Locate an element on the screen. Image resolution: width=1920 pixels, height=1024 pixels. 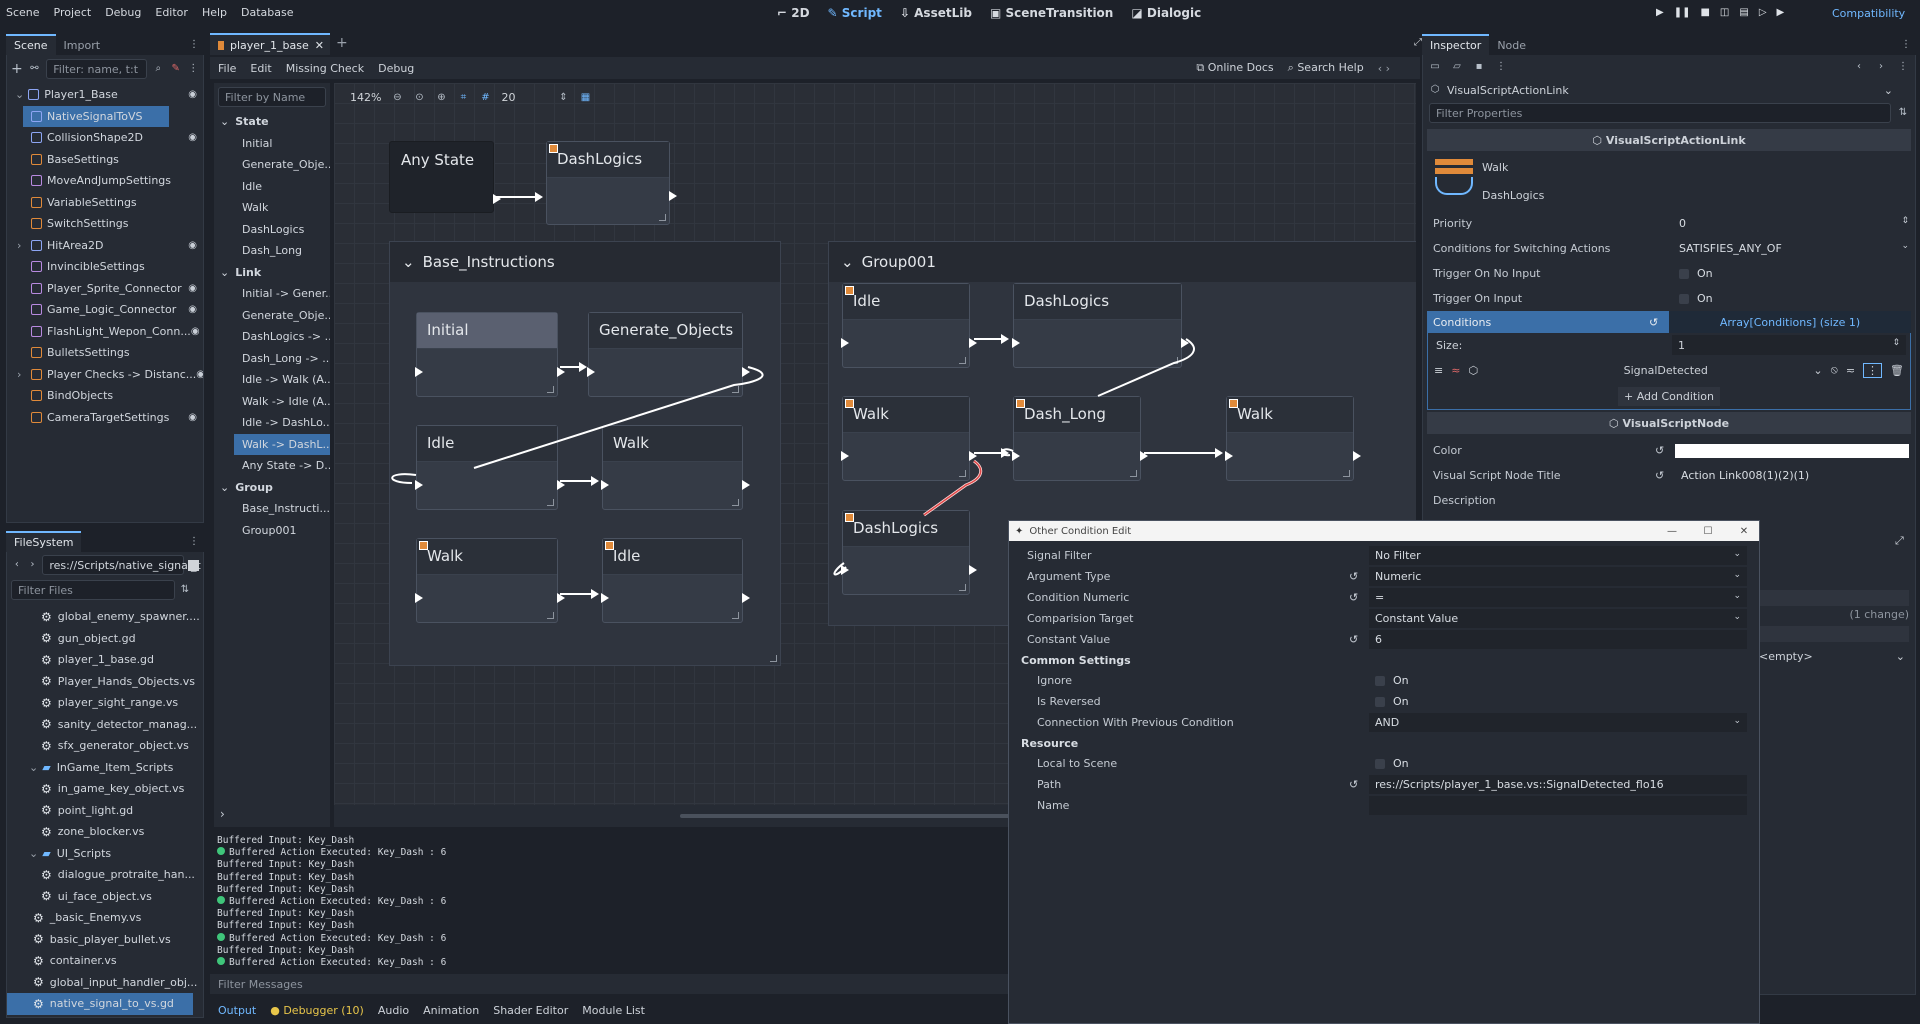
renderer-select: Compatibility is located at coordinates (1868, 13).